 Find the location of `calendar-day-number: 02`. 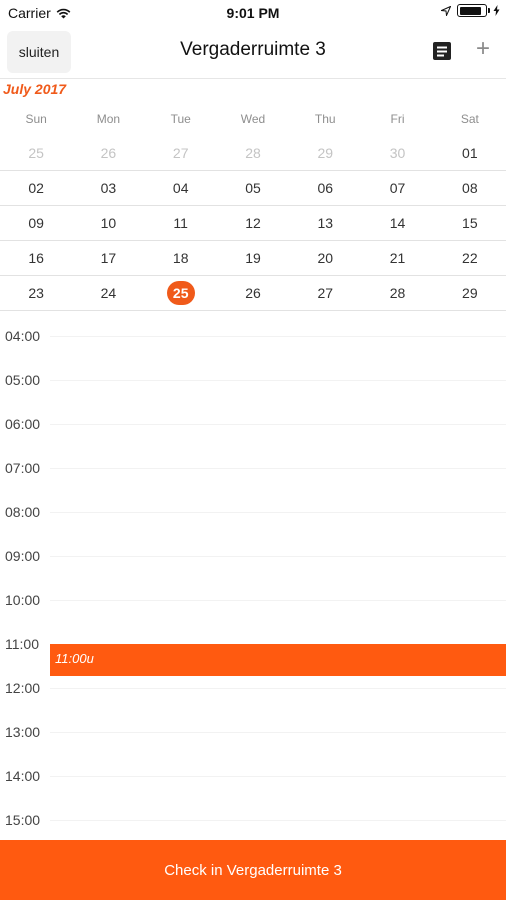

calendar-day-number: 02 is located at coordinates (36, 188).